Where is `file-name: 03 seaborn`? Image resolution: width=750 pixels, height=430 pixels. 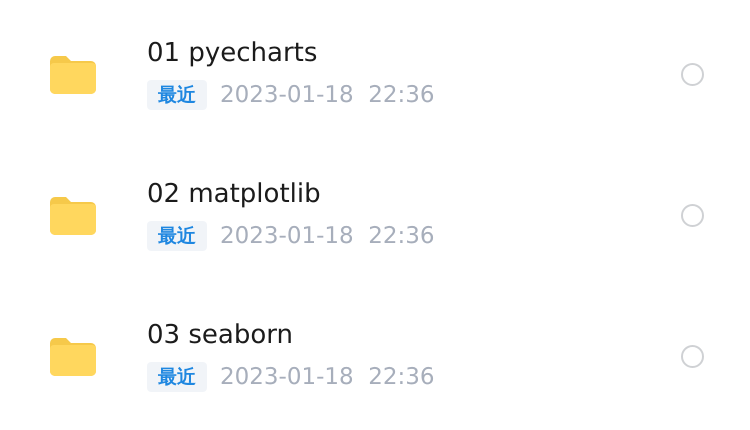 file-name: 03 seaborn is located at coordinates (220, 335).